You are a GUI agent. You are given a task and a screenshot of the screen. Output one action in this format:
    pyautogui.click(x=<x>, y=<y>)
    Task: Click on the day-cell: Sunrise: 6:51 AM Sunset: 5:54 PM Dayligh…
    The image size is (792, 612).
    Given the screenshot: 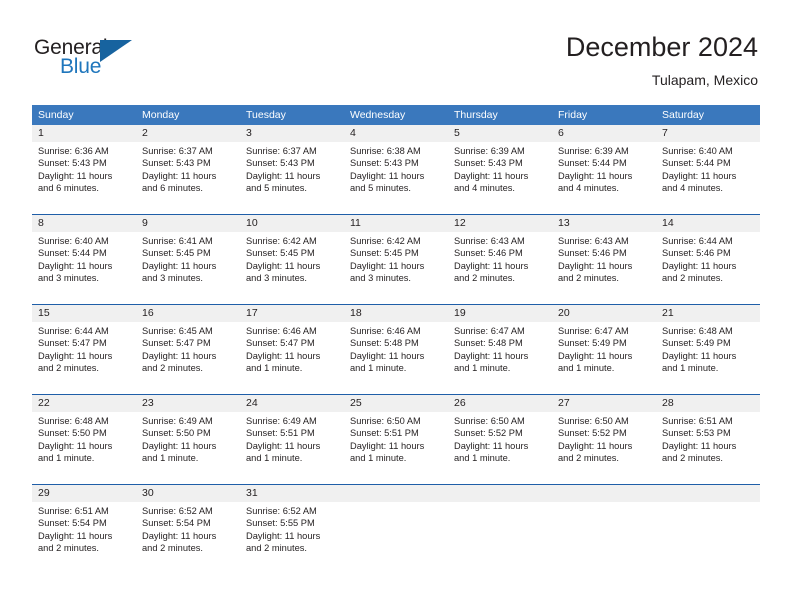 What is the action you would take?
    pyautogui.click(x=84, y=538)
    